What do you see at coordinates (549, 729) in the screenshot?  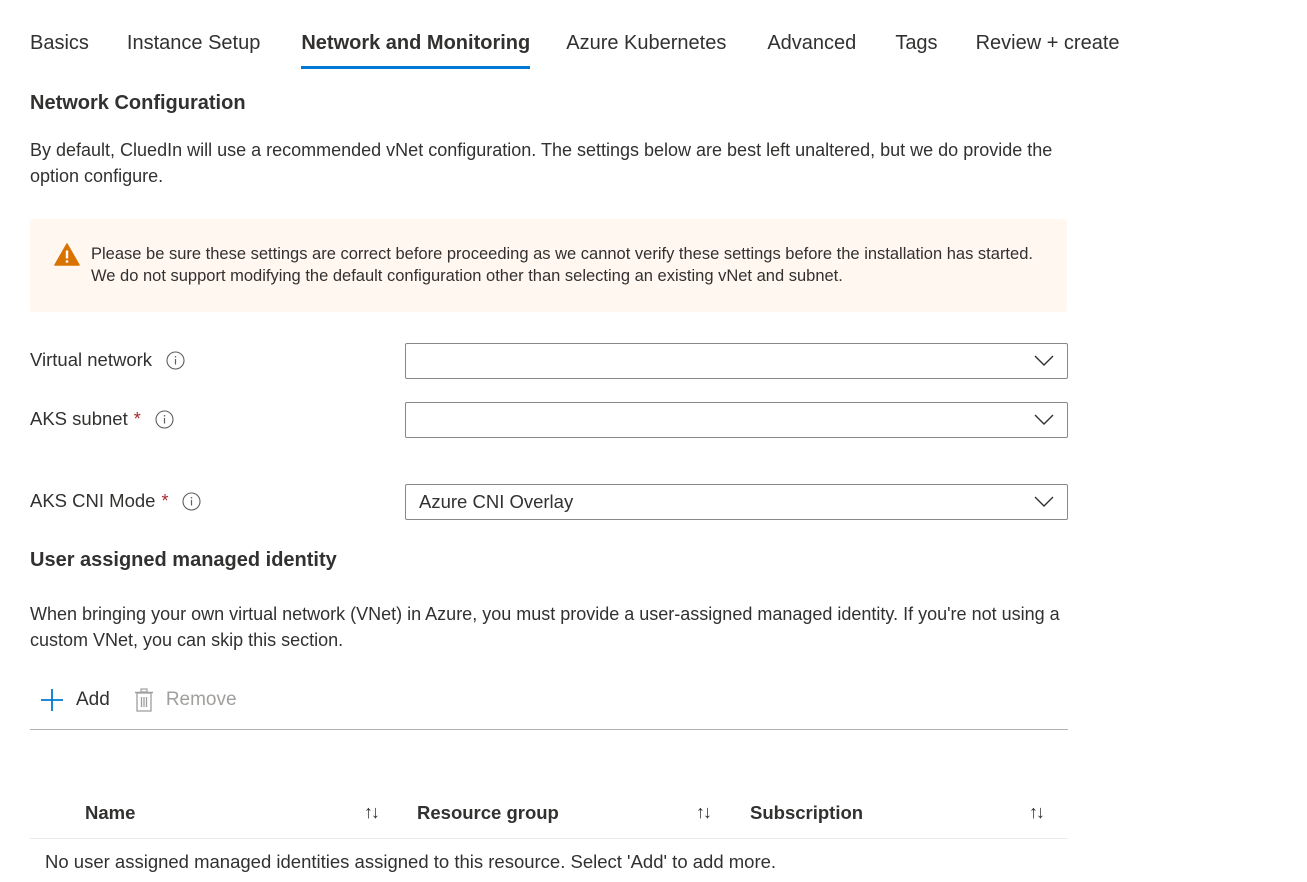 I see `command-bar-divider` at bounding box center [549, 729].